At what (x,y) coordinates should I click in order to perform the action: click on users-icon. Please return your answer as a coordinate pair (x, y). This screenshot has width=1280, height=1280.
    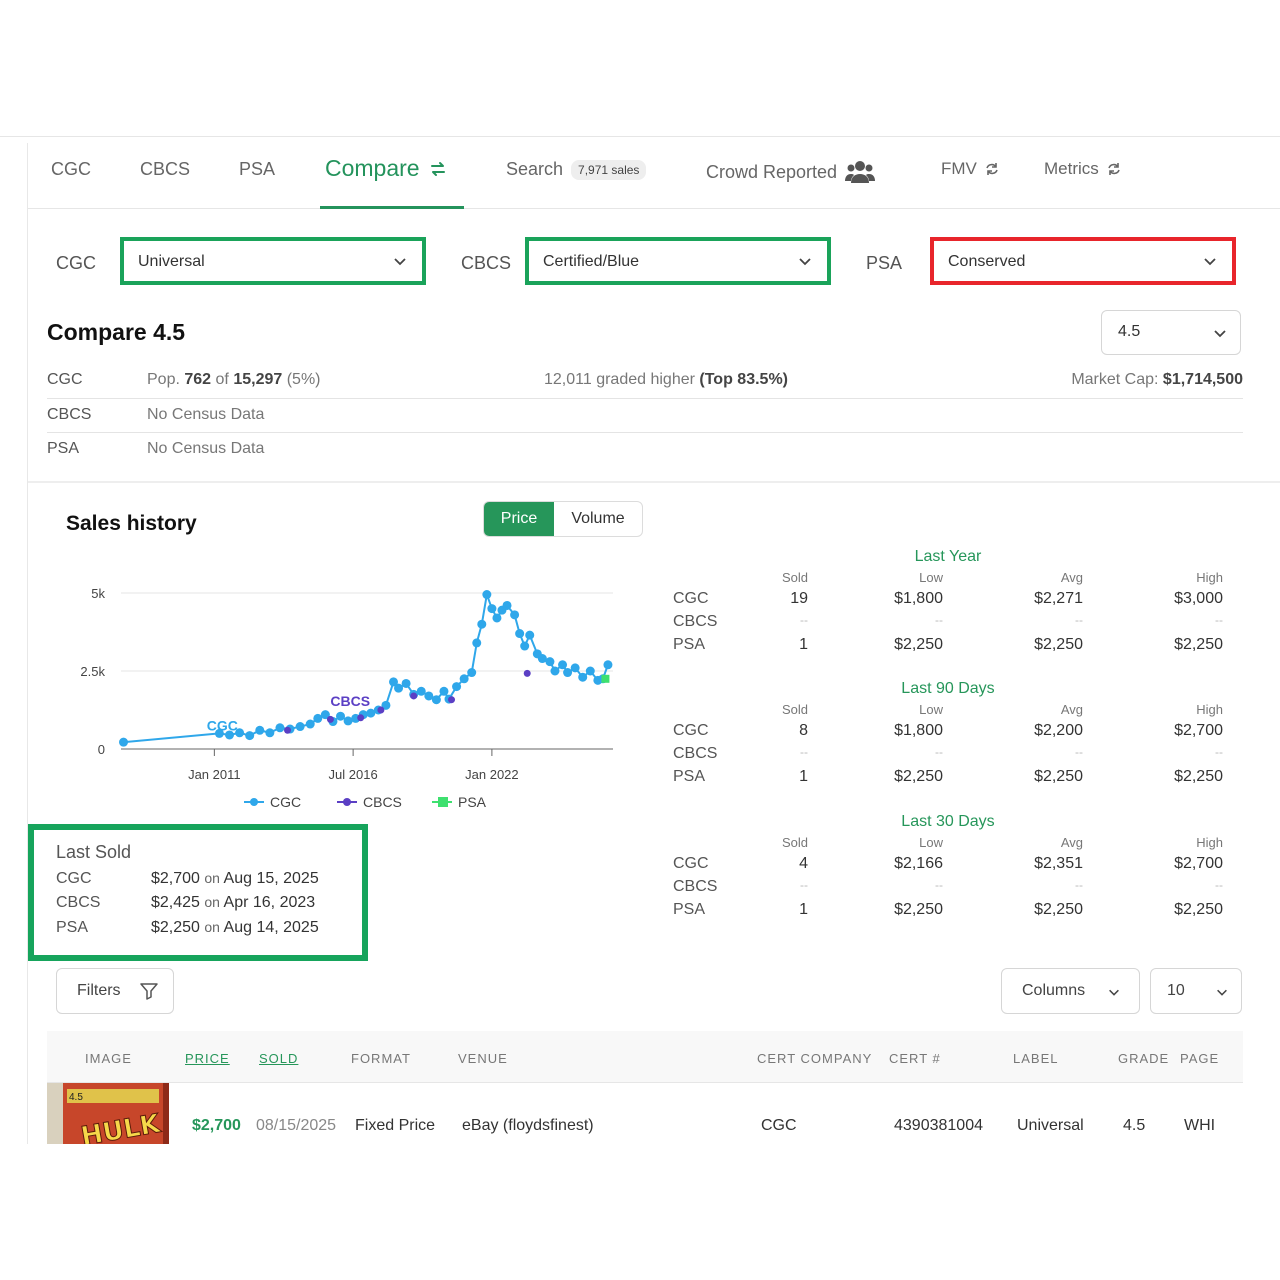
    Looking at the image, I should click on (860, 172).